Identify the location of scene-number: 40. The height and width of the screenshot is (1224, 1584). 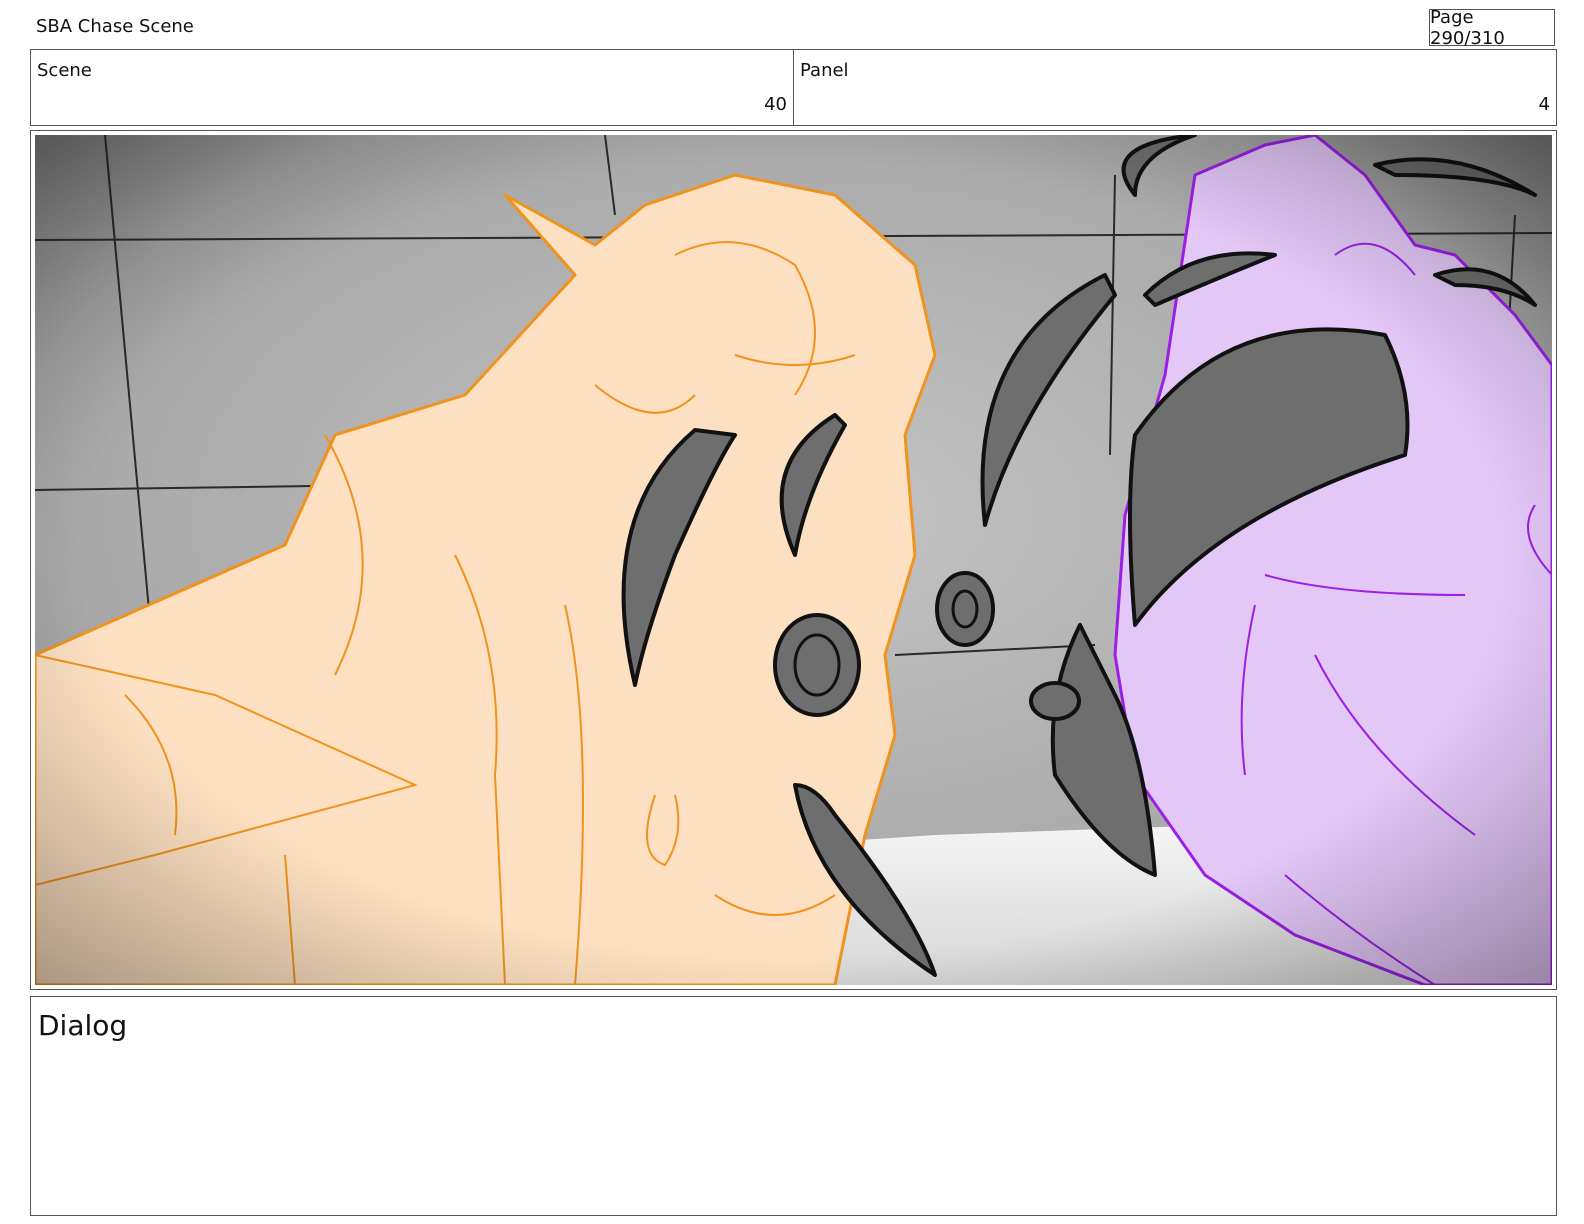
(775, 104).